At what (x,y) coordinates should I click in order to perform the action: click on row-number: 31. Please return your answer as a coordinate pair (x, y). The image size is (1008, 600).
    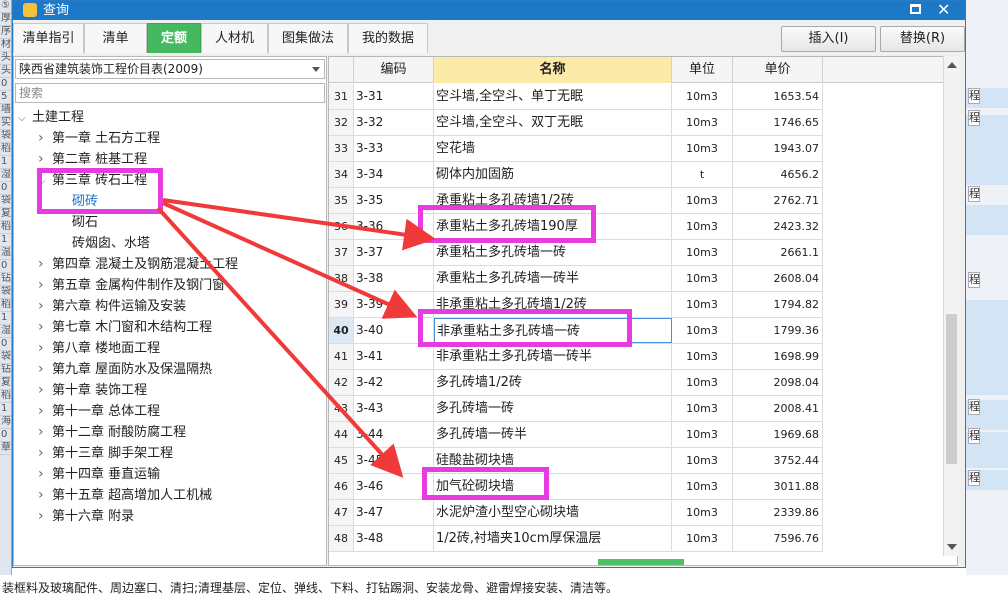
    Looking at the image, I should click on (341, 96).